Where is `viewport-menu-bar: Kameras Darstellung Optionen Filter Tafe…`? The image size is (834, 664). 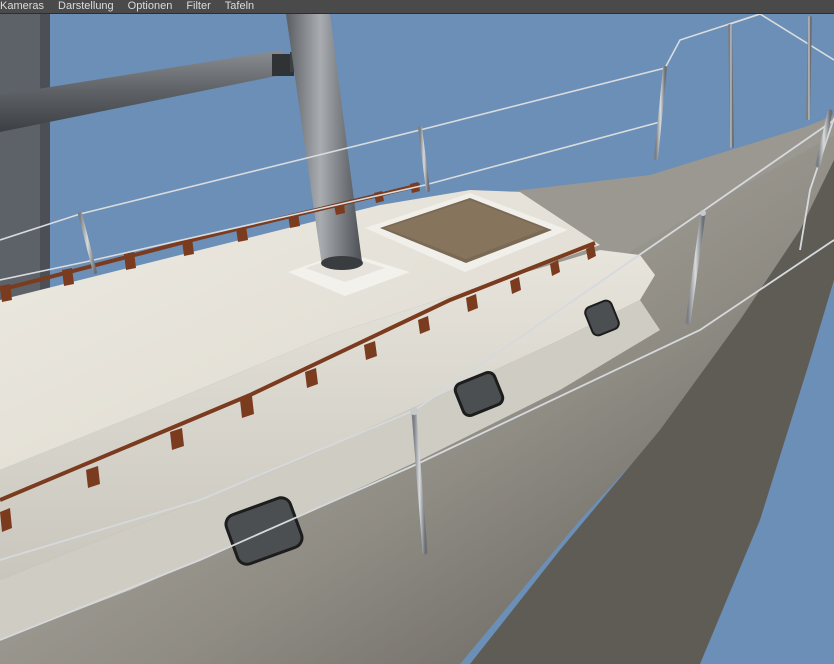 viewport-menu-bar: Kameras Darstellung Optionen Filter Tafe… is located at coordinates (417, 7).